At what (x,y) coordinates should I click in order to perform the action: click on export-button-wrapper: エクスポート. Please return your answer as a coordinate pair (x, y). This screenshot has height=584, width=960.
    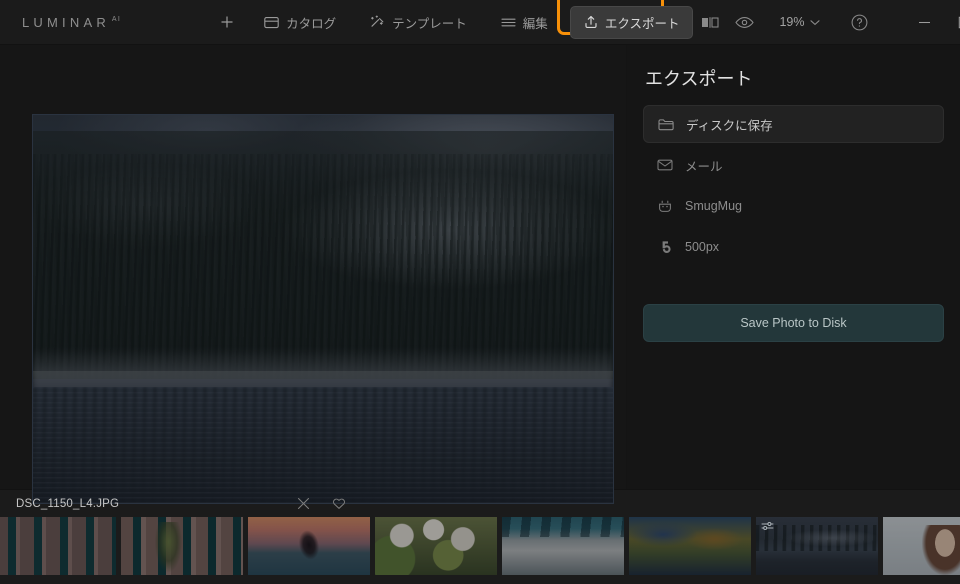
    Looking at the image, I should click on (625, 19).